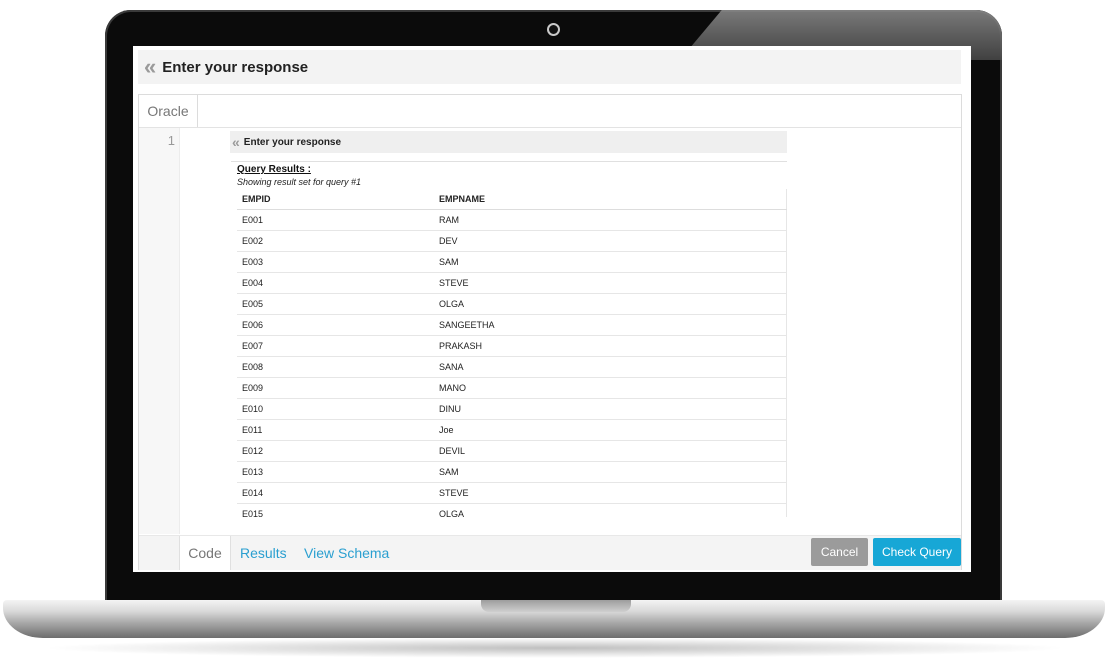  What do you see at coordinates (335, 241) in the screenshot?
I see `cell-empid: E002` at bounding box center [335, 241].